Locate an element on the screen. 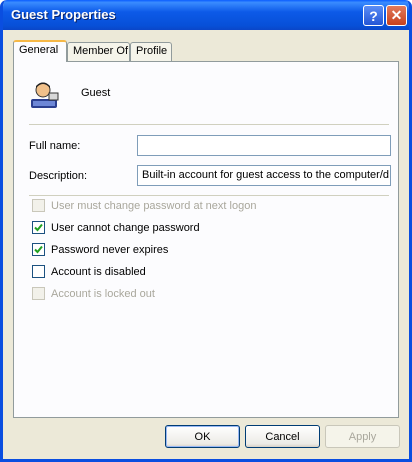  full-name-field is located at coordinates (264, 145).